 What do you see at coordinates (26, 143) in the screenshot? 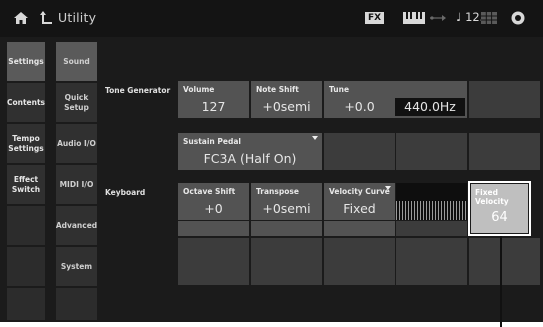
I see `nav-tempo-settings: Tempo Settings` at bounding box center [26, 143].